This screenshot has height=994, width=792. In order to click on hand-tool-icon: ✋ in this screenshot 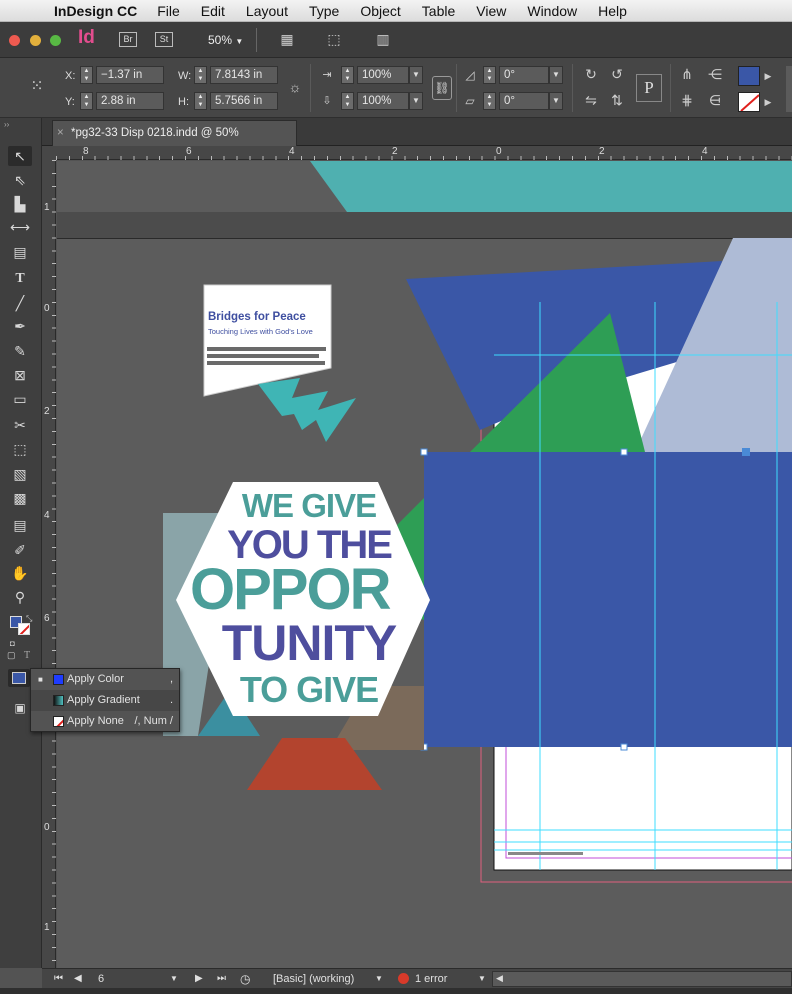, I will do `click(20, 573)`.